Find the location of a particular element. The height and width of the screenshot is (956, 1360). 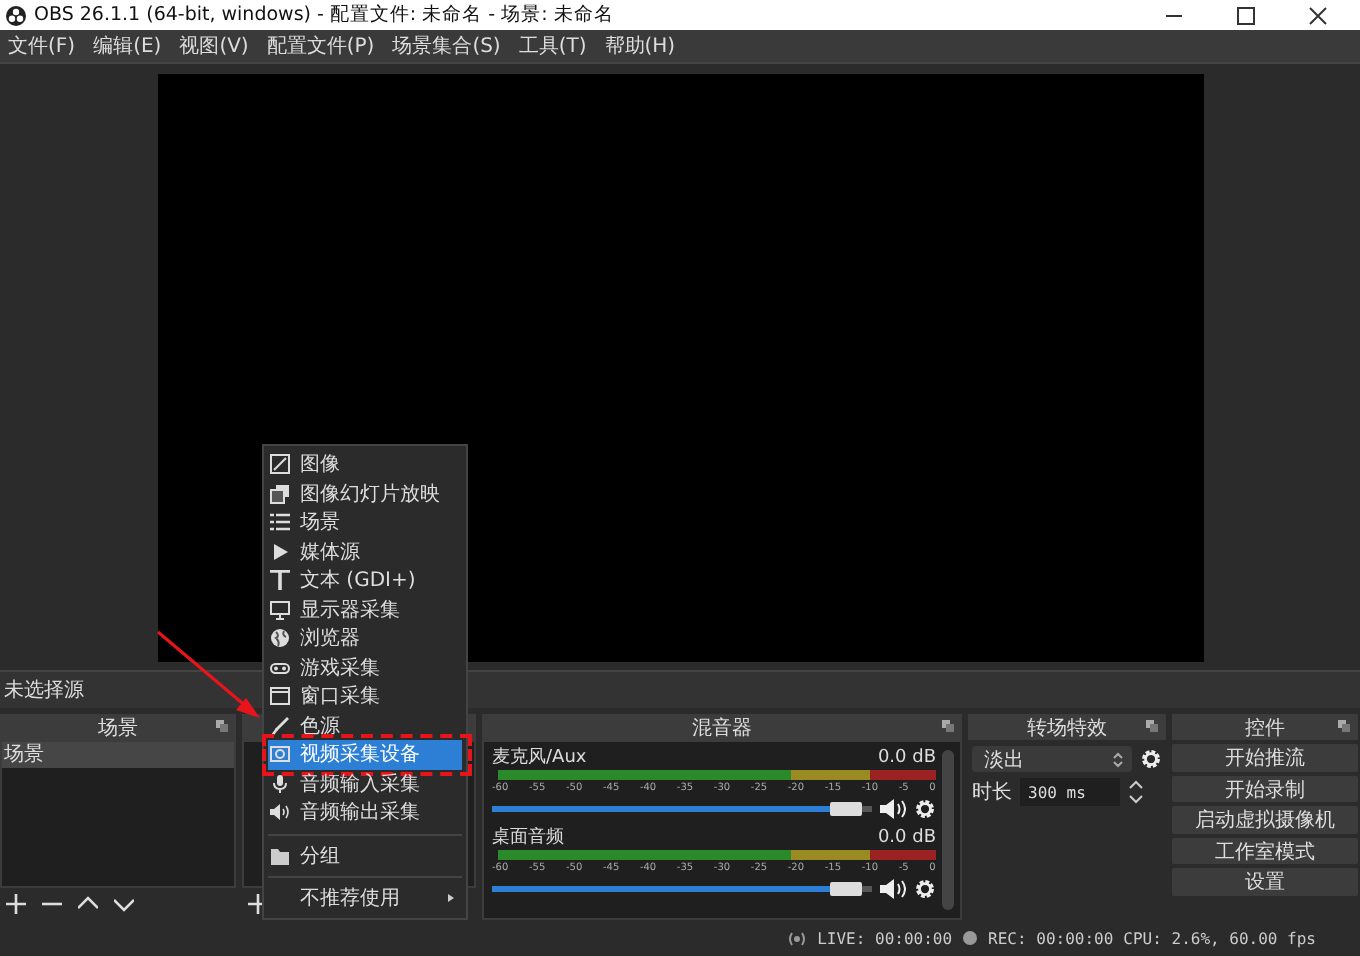

menu-item: 视图(V) is located at coordinates (214, 46).